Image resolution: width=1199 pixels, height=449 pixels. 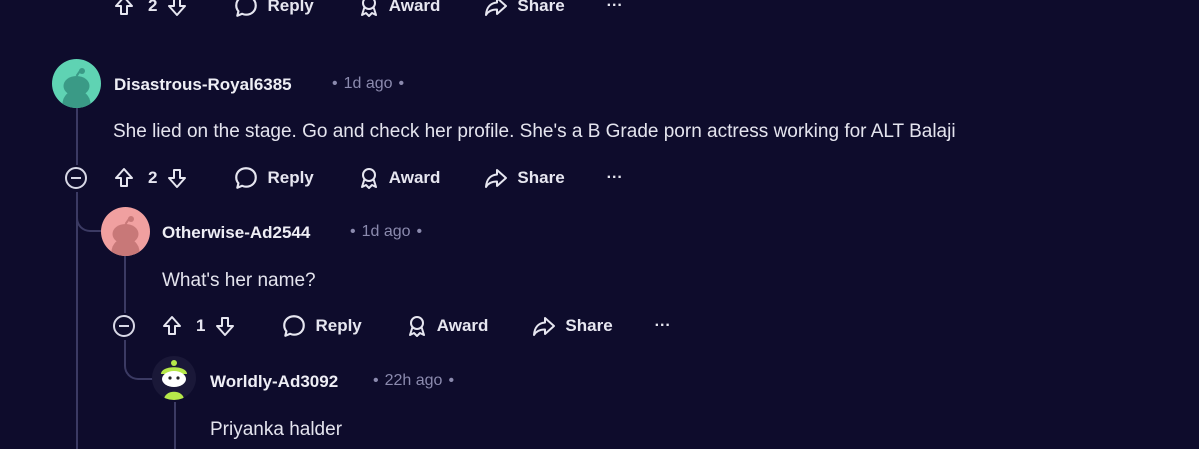 I want to click on thread-line-root, so click(x=77, y=136).